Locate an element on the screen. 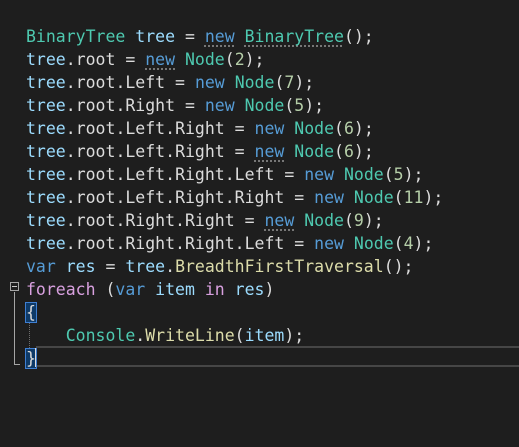  code-token: item is located at coordinates (264, 335).